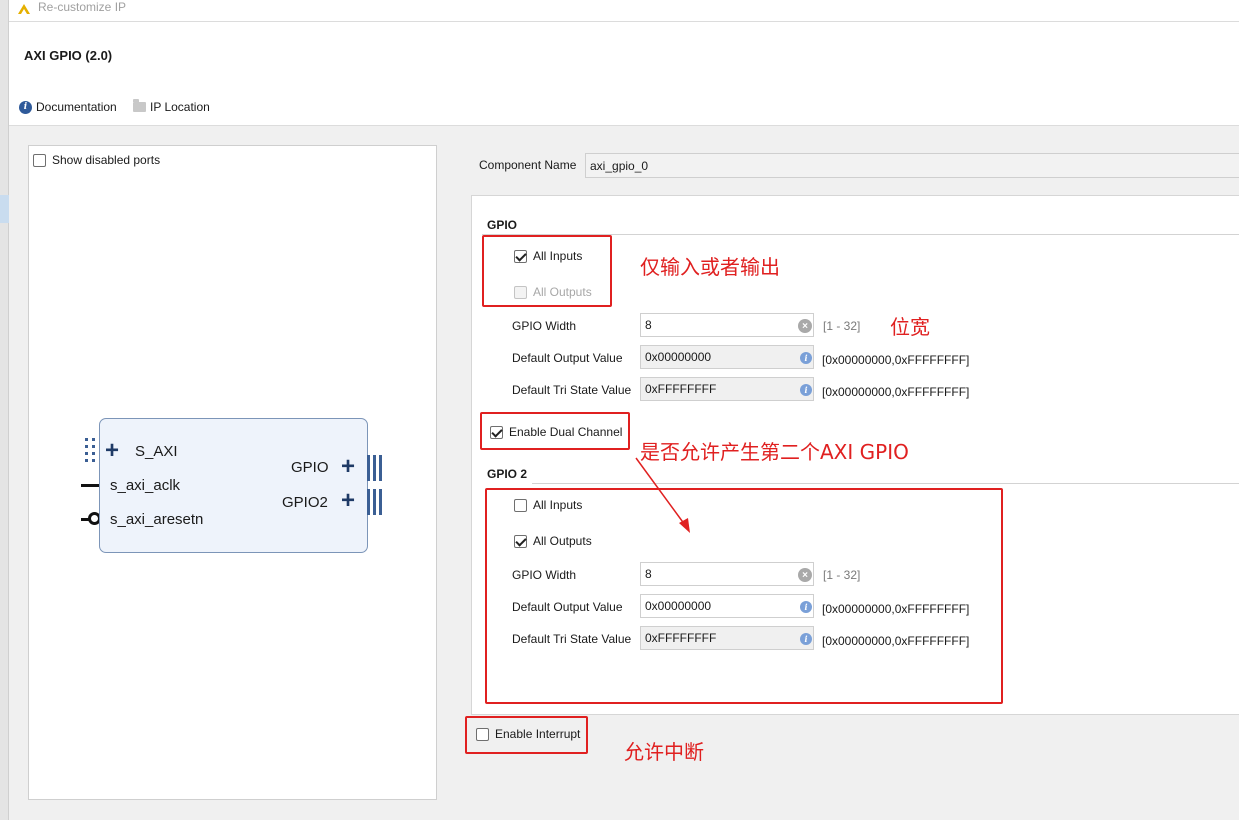 The height and width of the screenshot is (820, 1239). What do you see at coordinates (664, 752) in the screenshot?
I see `annotation-interrupt-note: 允许中断` at bounding box center [664, 752].